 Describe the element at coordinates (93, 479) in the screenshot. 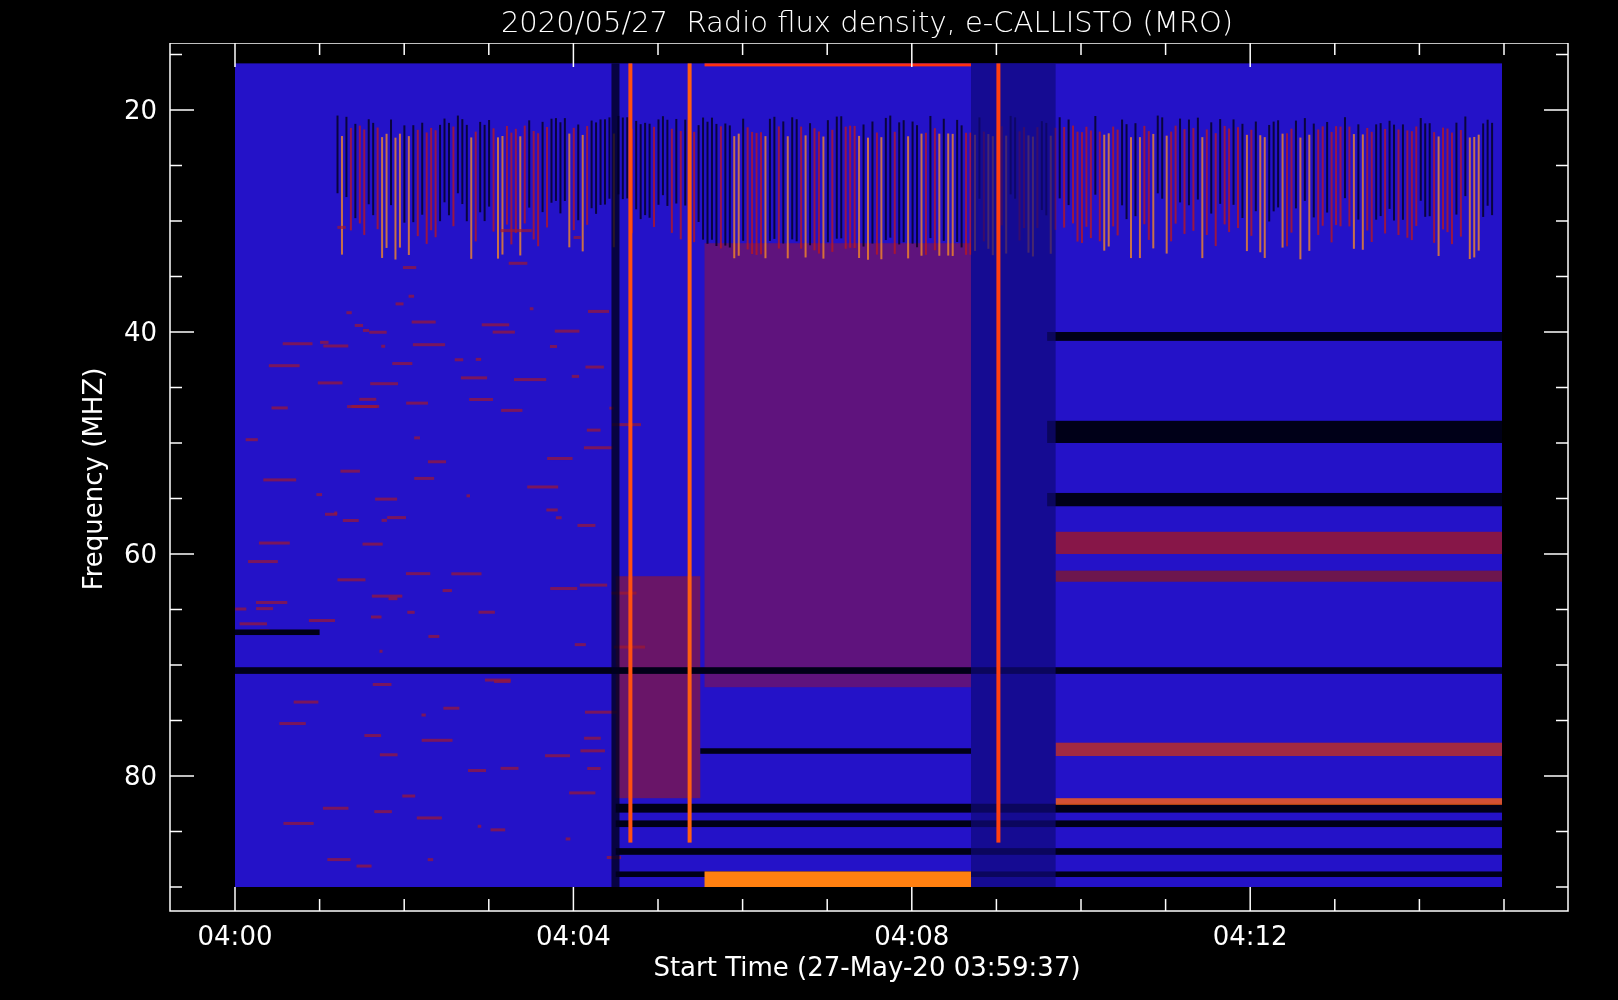

I see `y-axis-label: Frequency (MHZ)` at that location.